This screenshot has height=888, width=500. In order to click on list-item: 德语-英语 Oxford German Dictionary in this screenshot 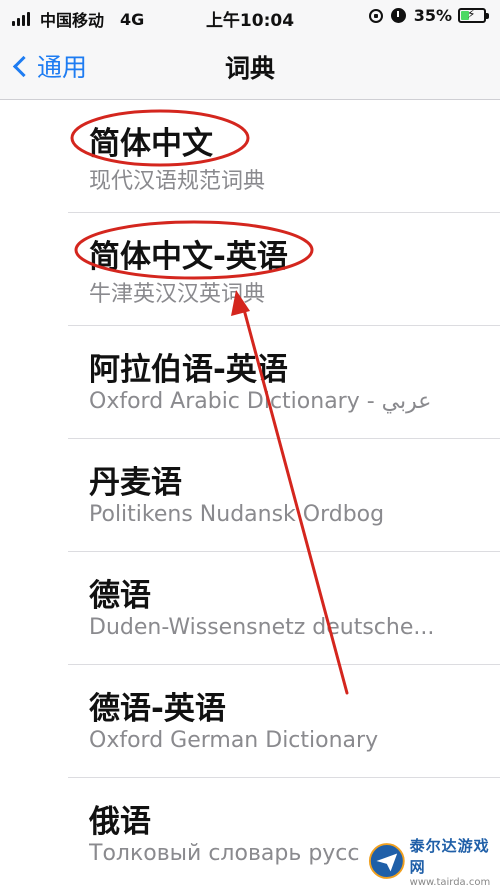, I will do `click(250, 721)`.